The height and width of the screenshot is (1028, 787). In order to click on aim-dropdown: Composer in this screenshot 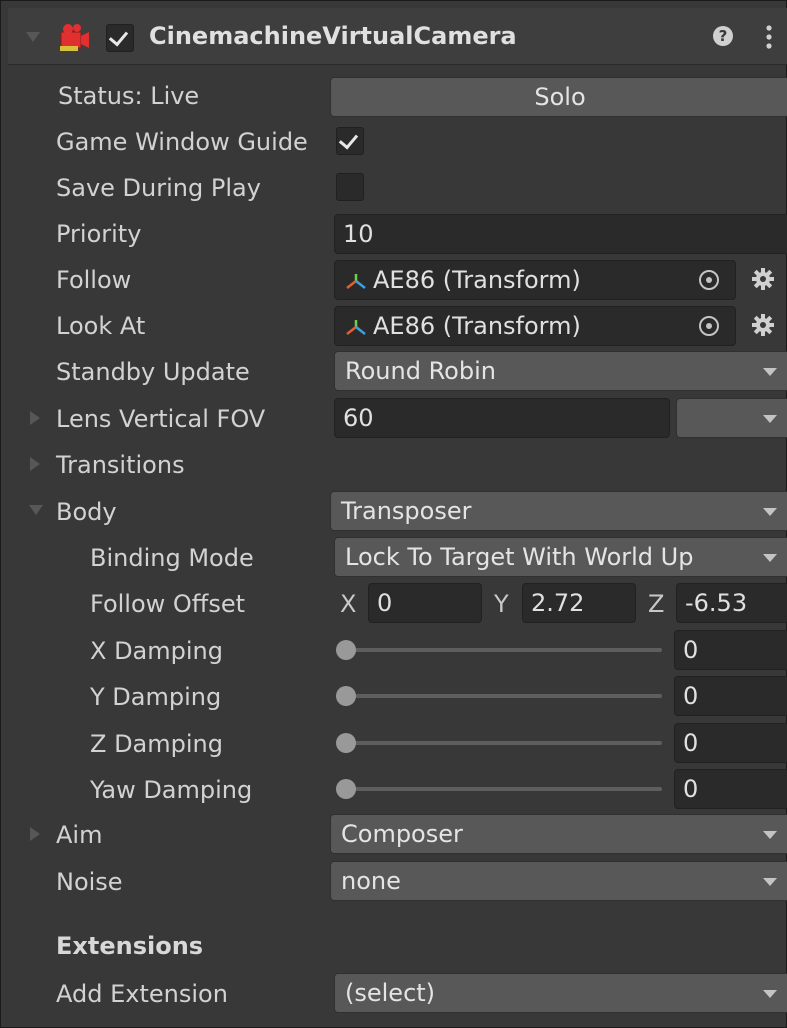, I will do `click(558, 834)`.